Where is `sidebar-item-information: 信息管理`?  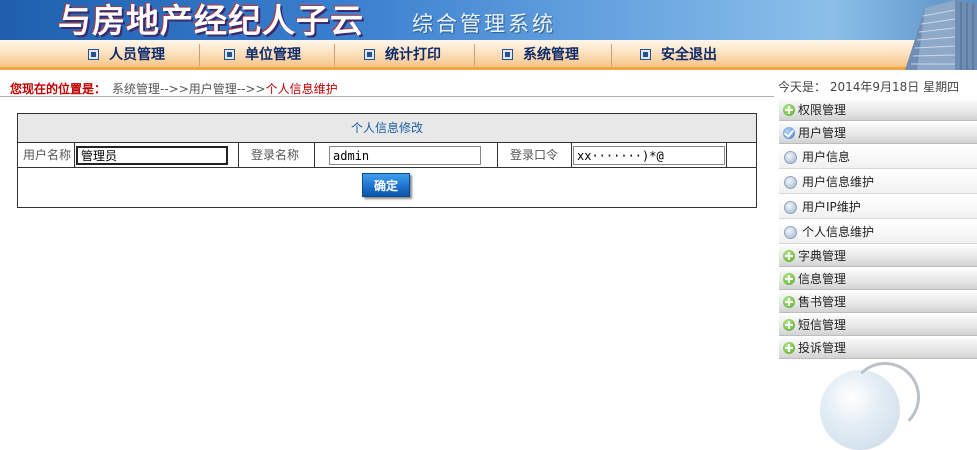
sidebar-item-information: 信息管理 is located at coordinates (878, 279).